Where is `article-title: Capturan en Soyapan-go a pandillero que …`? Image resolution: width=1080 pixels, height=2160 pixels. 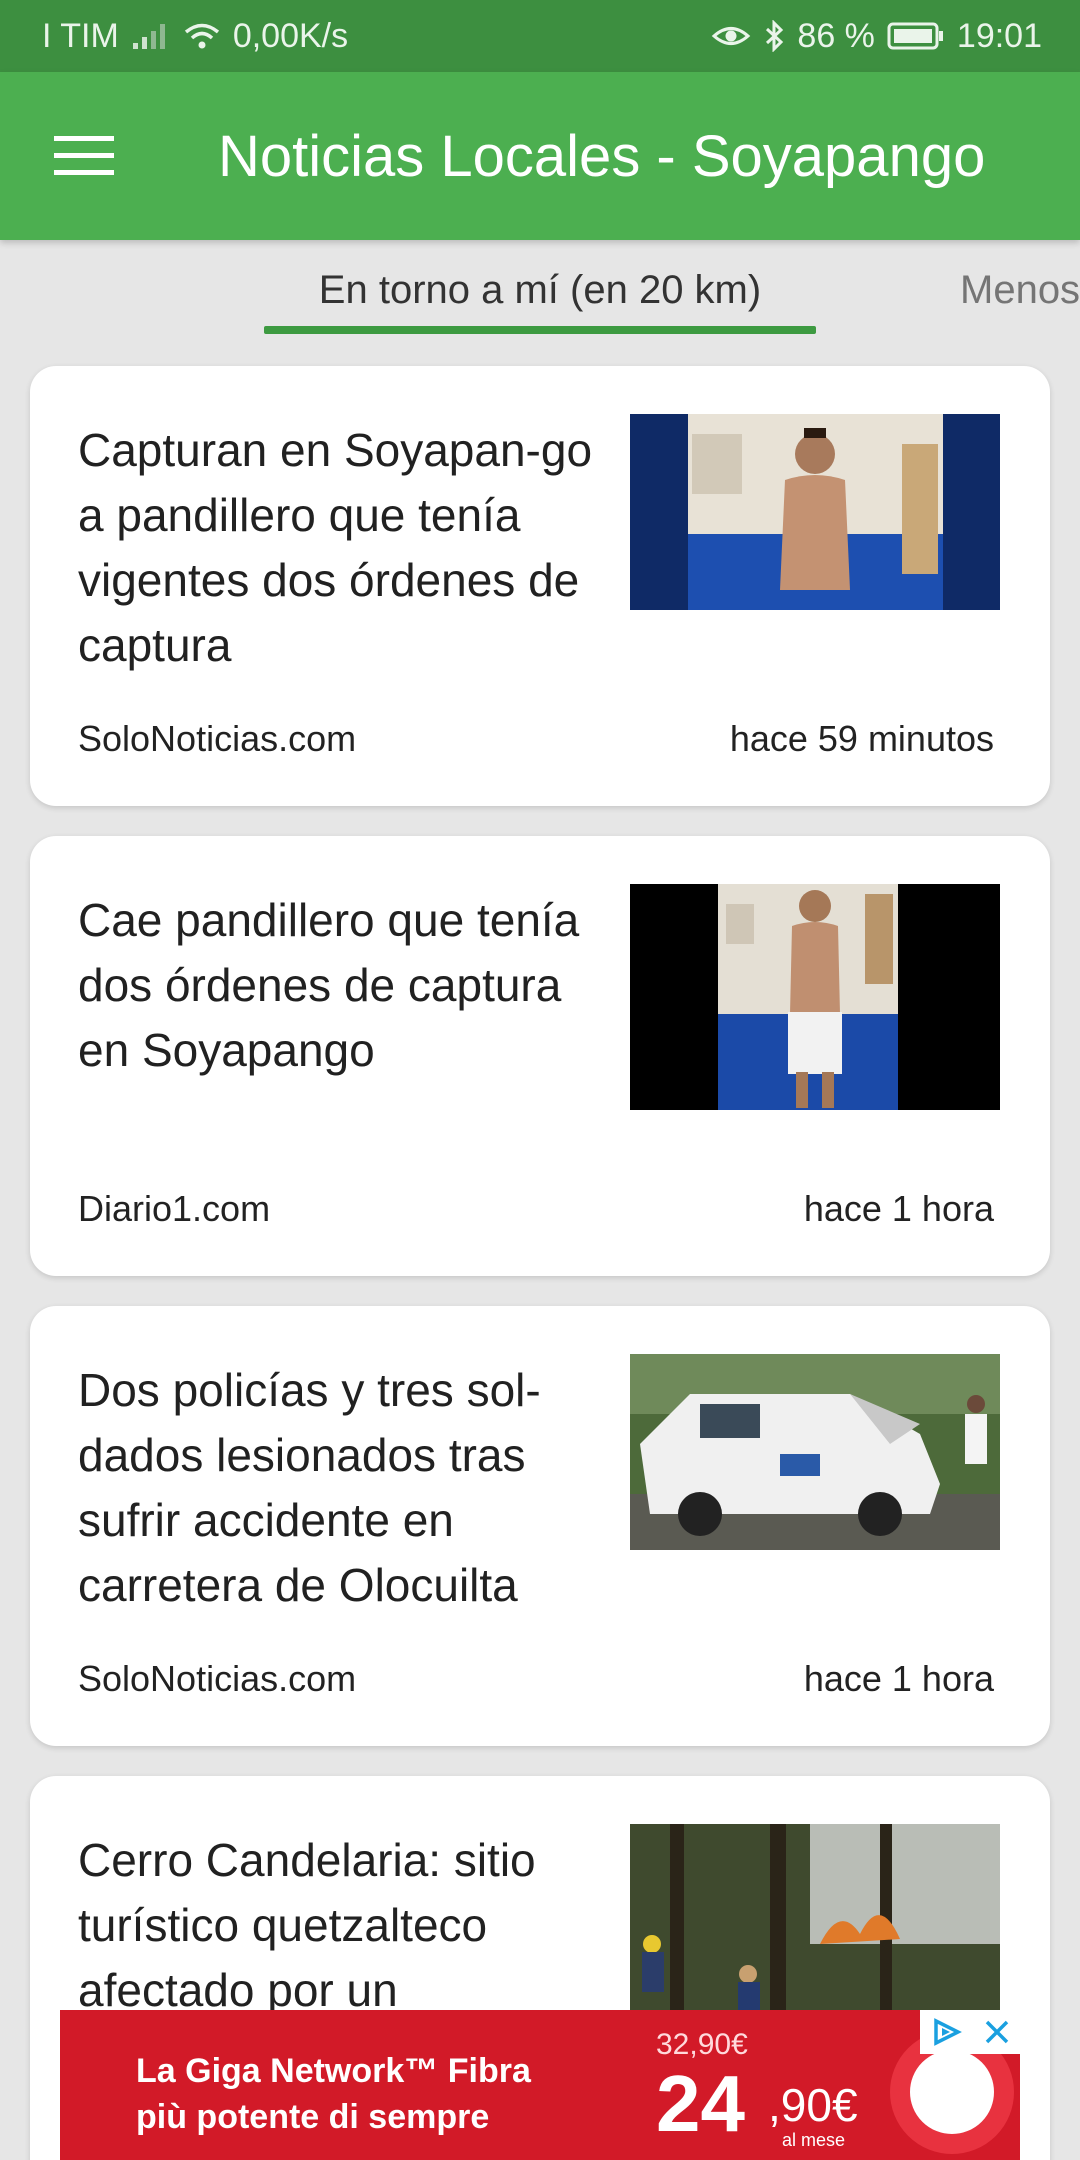
article-title: Capturan en Soyapan-go a pandillero que … is located at coordinates (335, 547).